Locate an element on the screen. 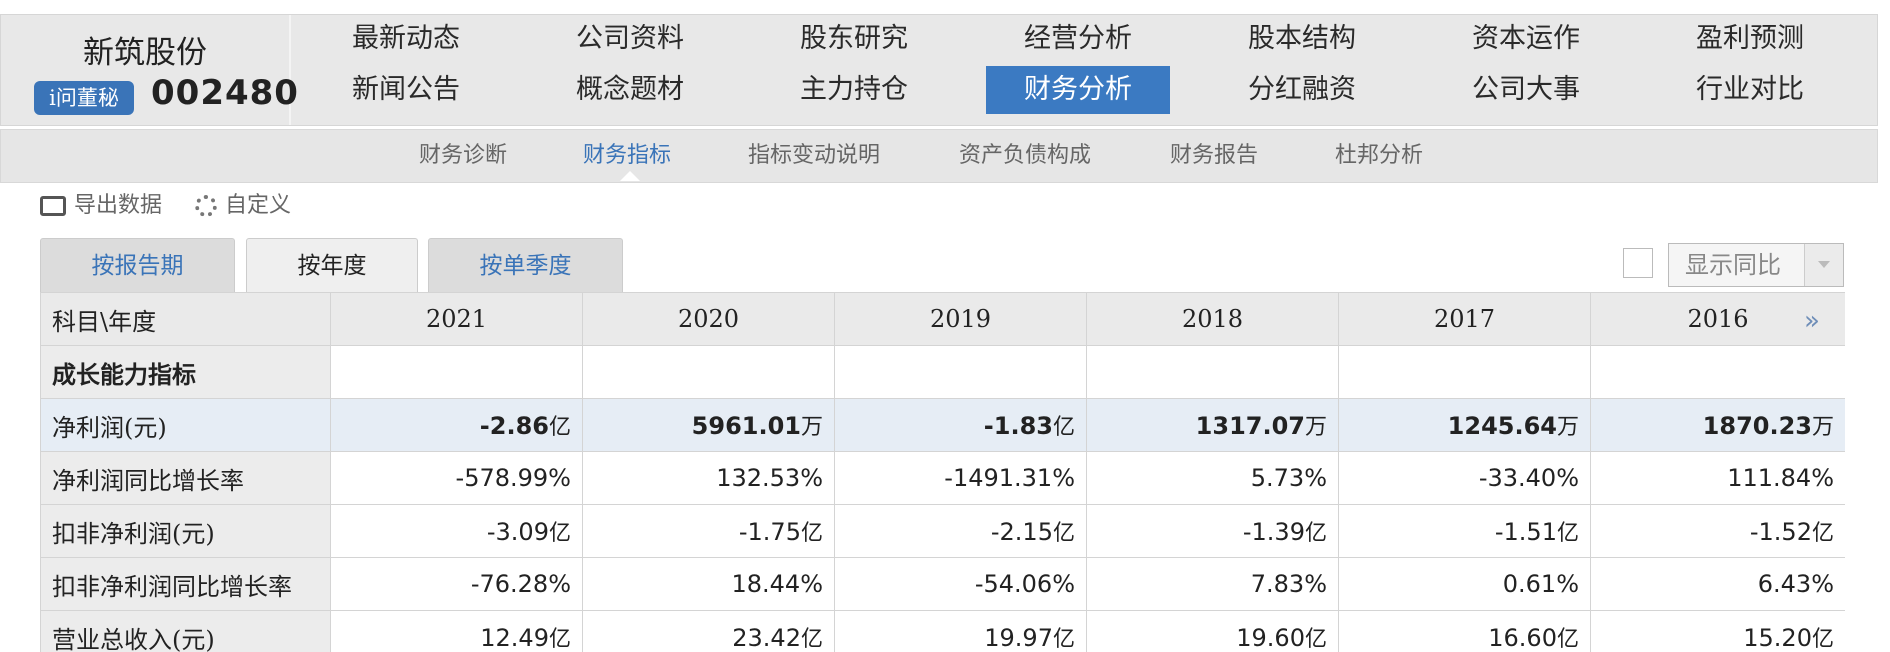  cell-value: 0.61% is located at coordinates (1540, 584).